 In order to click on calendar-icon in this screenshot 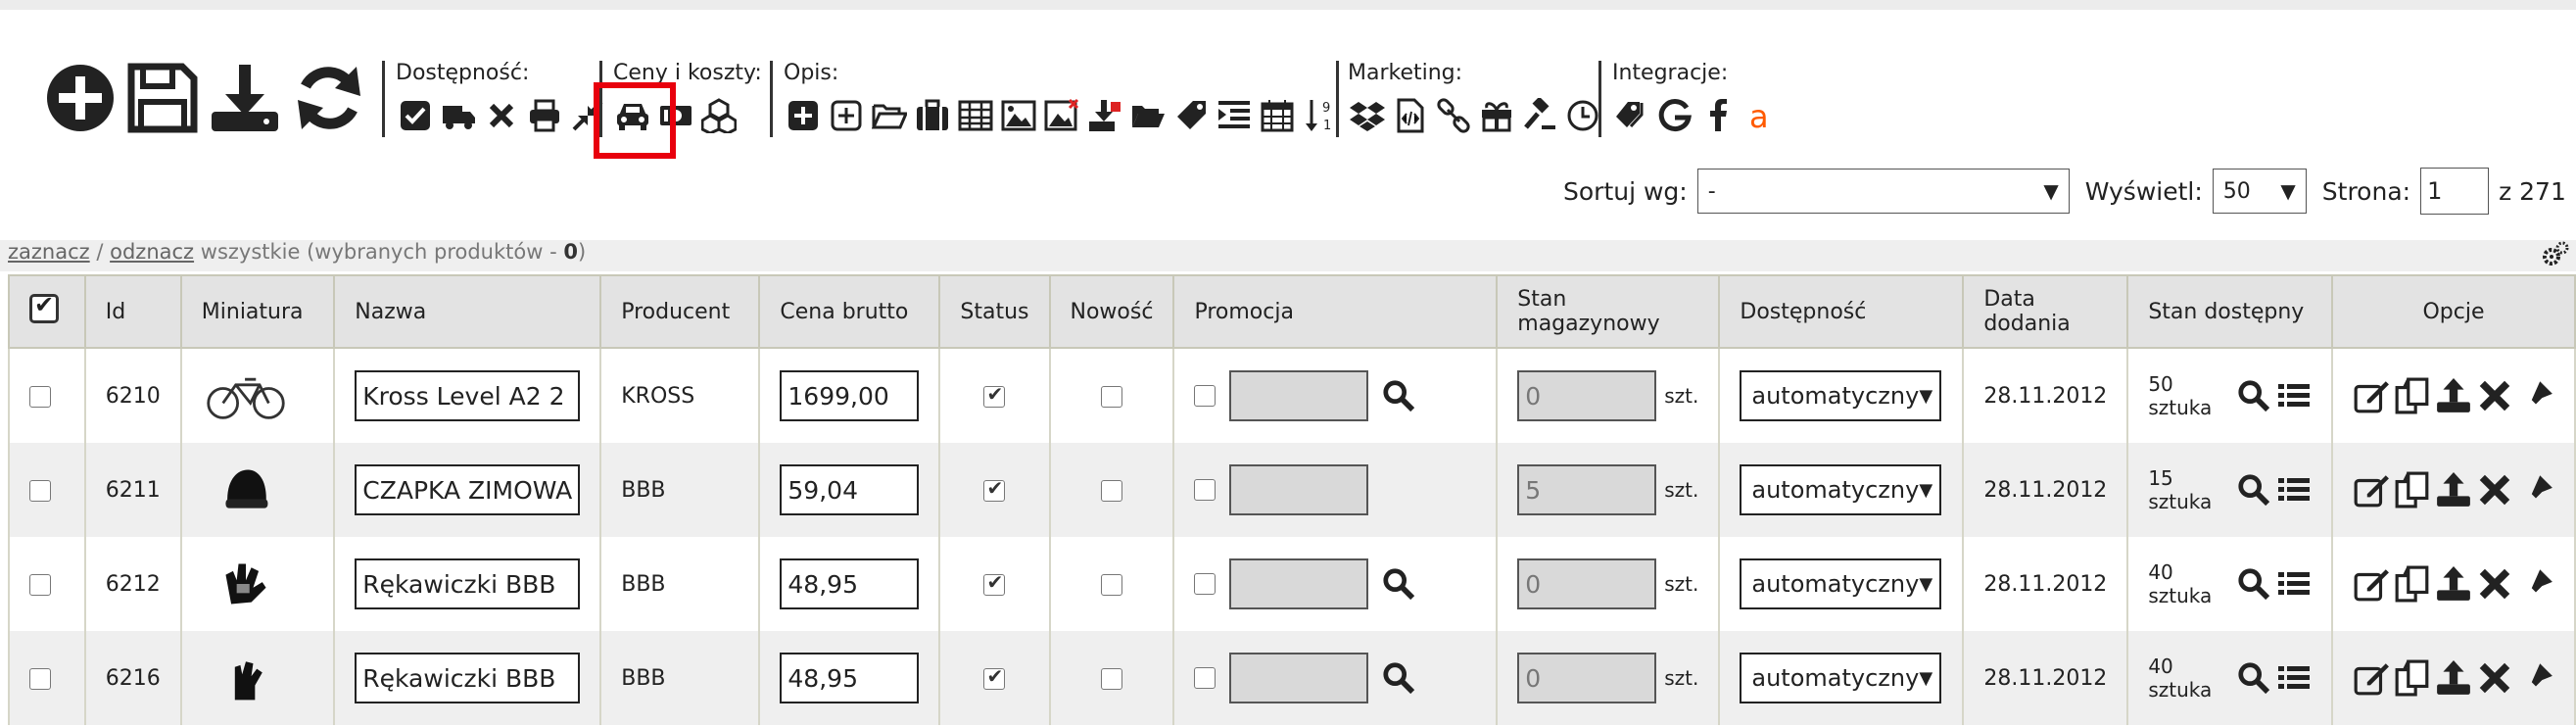, I will do `click(1277, 115)`.